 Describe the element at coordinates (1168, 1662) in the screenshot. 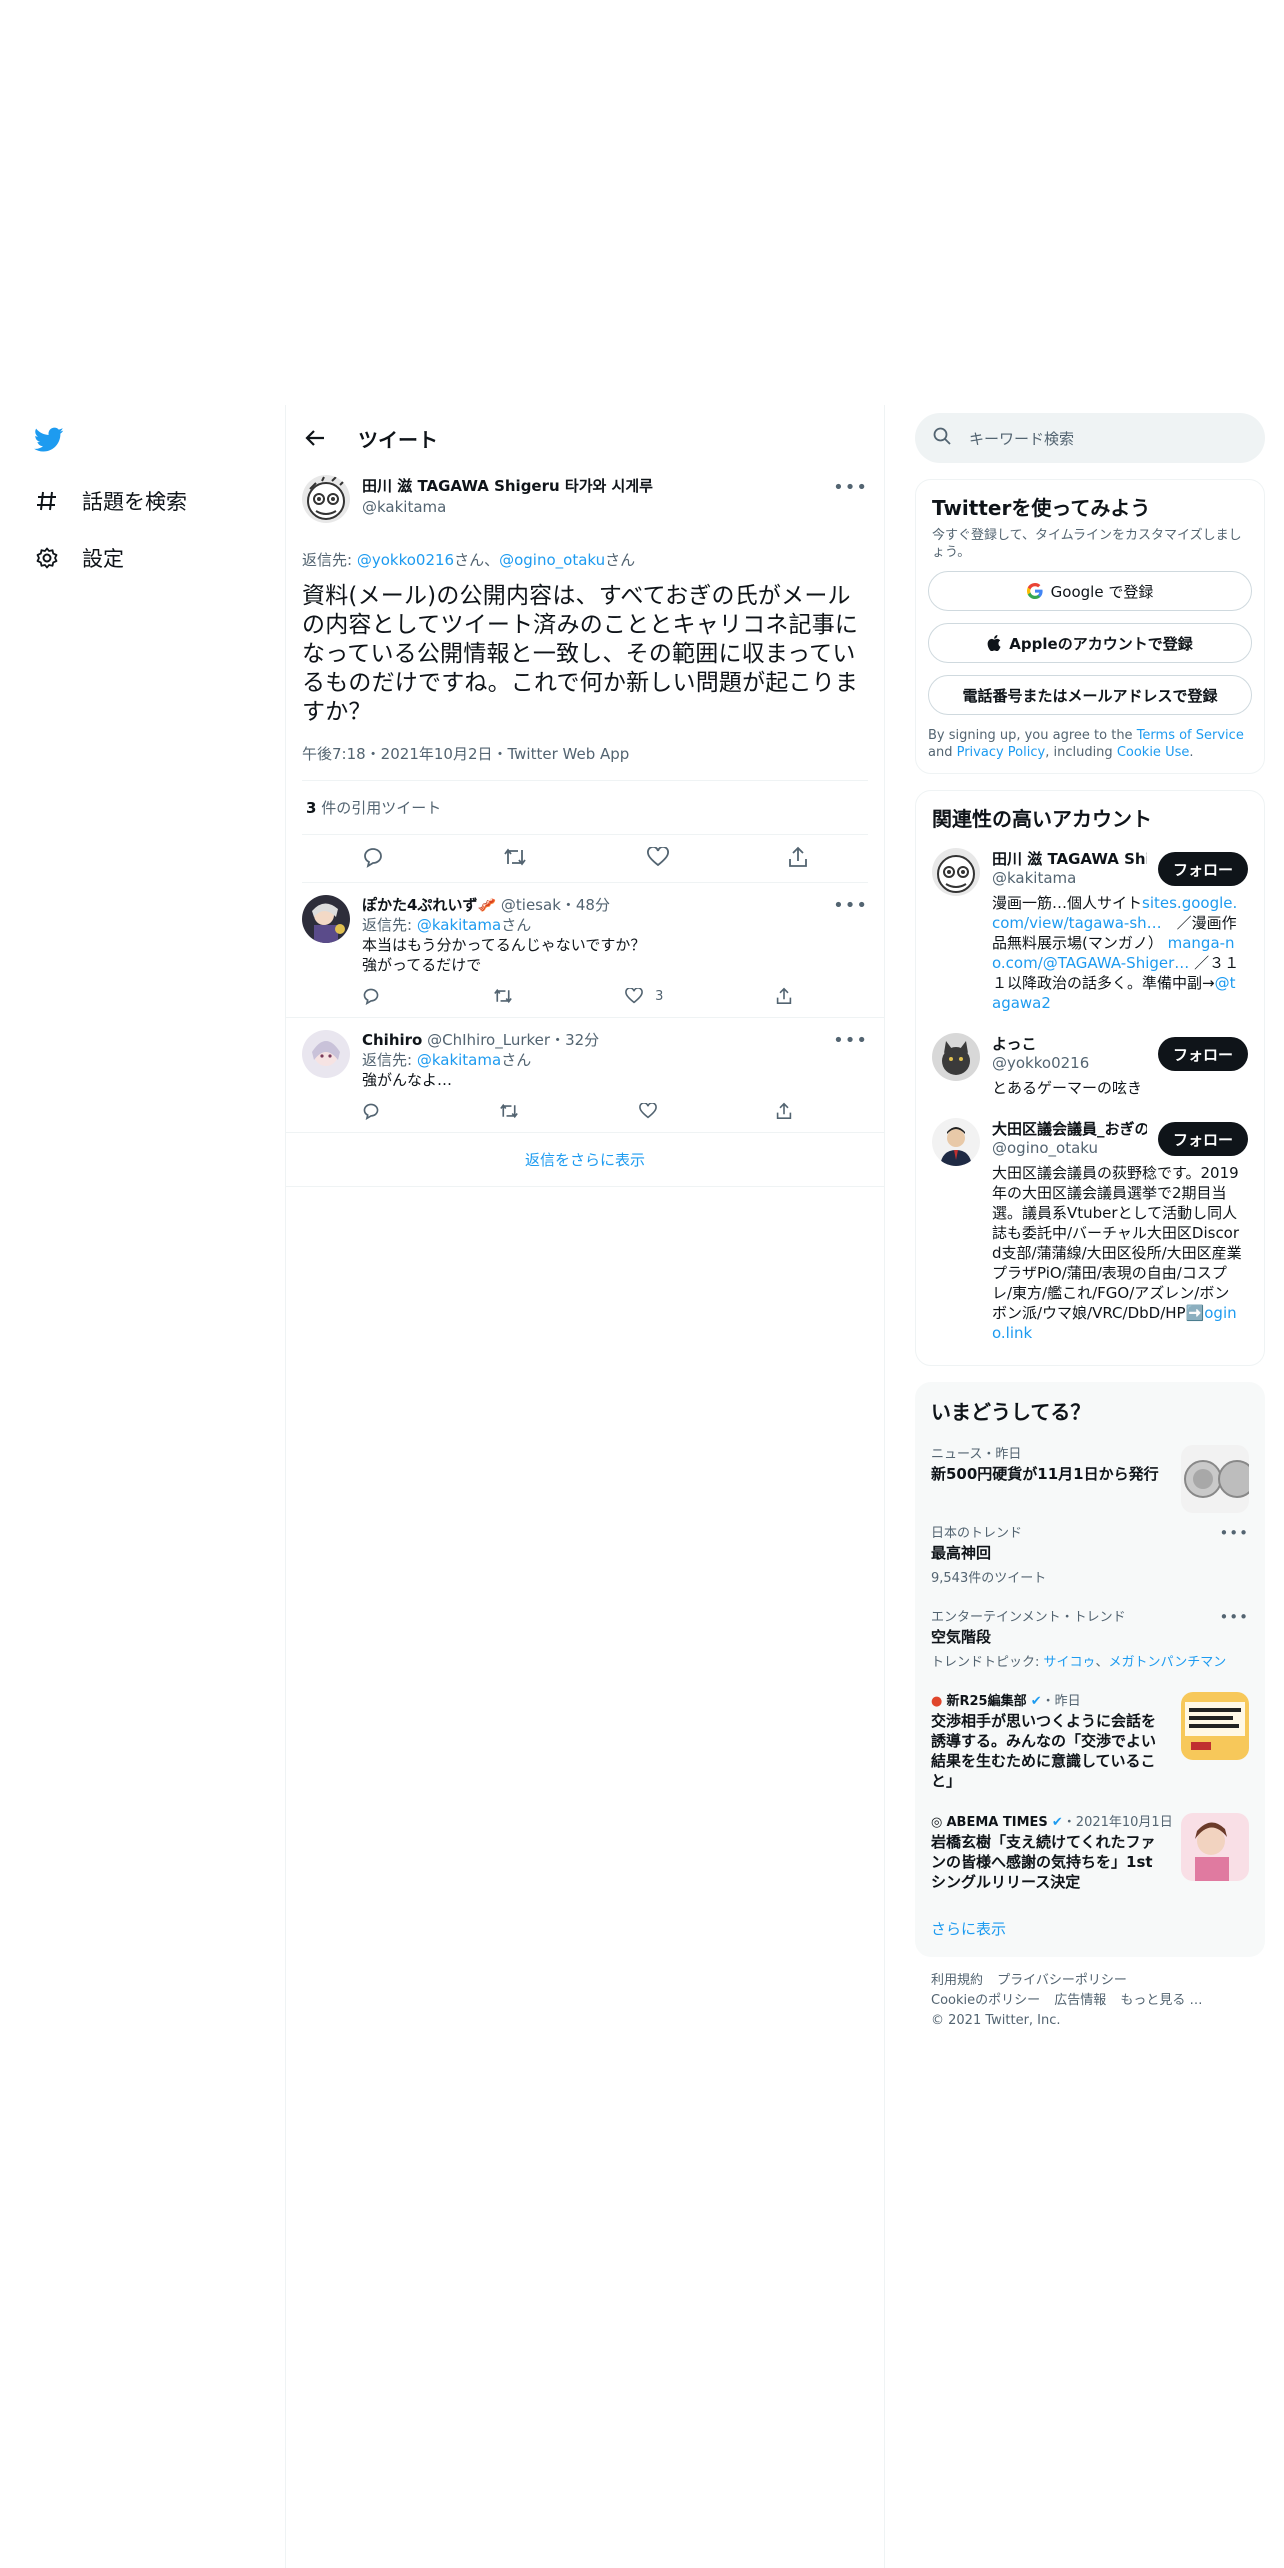

I see `topic-link: メガトンパンチマン` at that location.